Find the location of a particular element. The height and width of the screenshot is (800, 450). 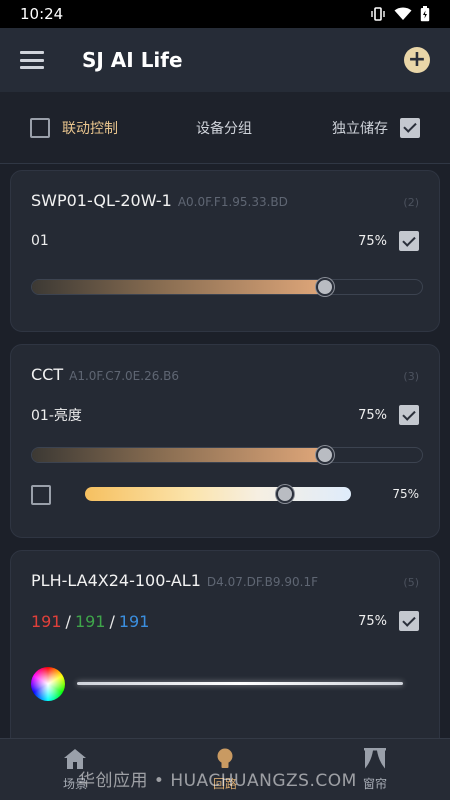

device-index: (2) is located at coordinates (411, 202).